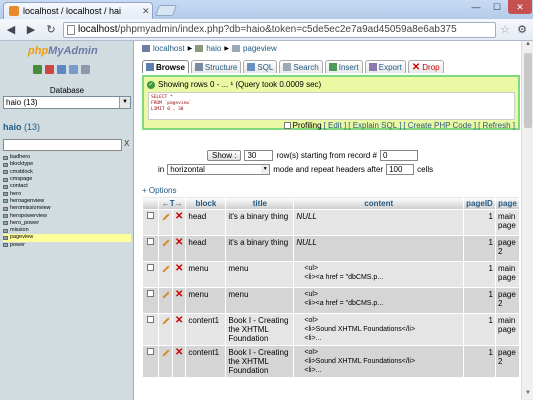 This screenshot has height=400, width=533. I want to click on breadcrumb-database: haio, so click(213, 48).